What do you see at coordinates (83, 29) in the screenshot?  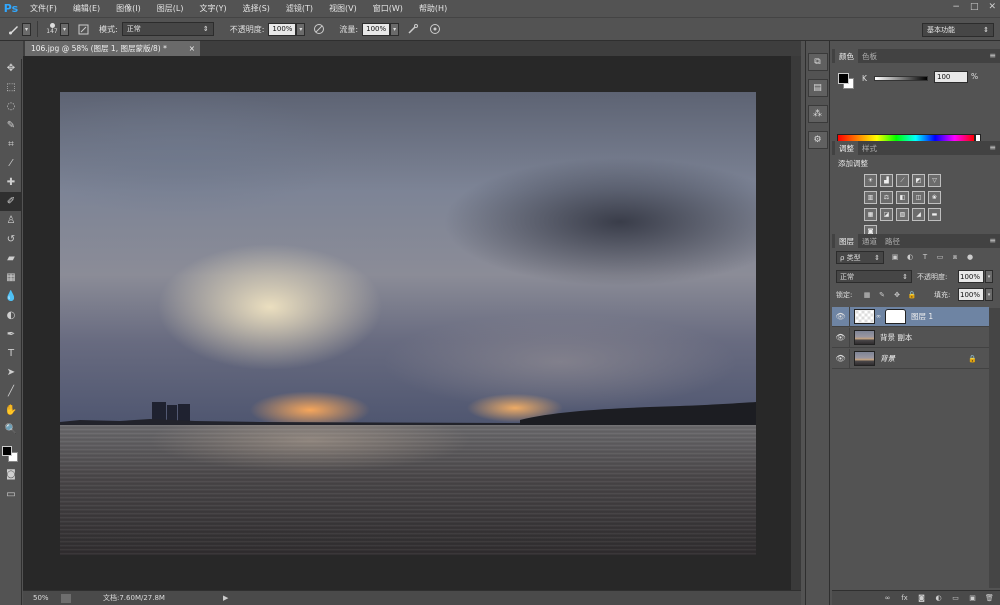 I see `brush-panel-icon` at bounding box center [83, 29].